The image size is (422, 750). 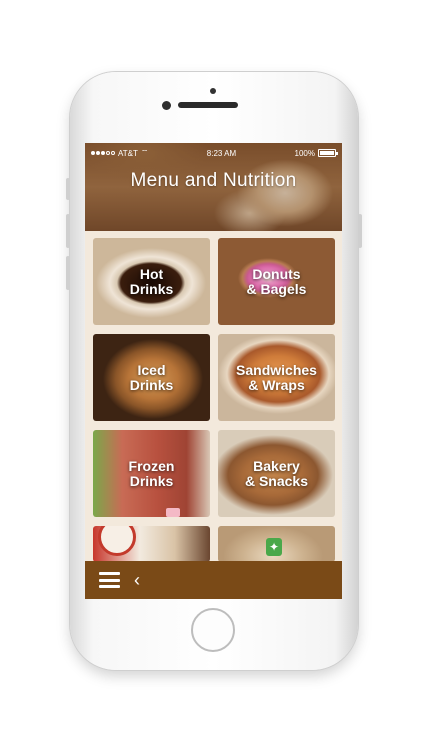 I want to click on tile-hot-drinks: Hot Drinks, so click(x=151, y=281).